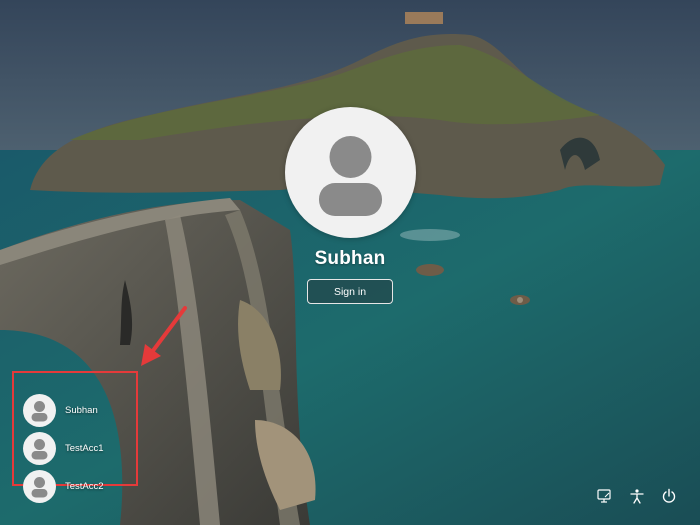 The height and width of the screenshot is (525, 700). Describe the element at coordinates (350, 291) in the screenshot. I see `sign-in-button: Sign in` at that location.